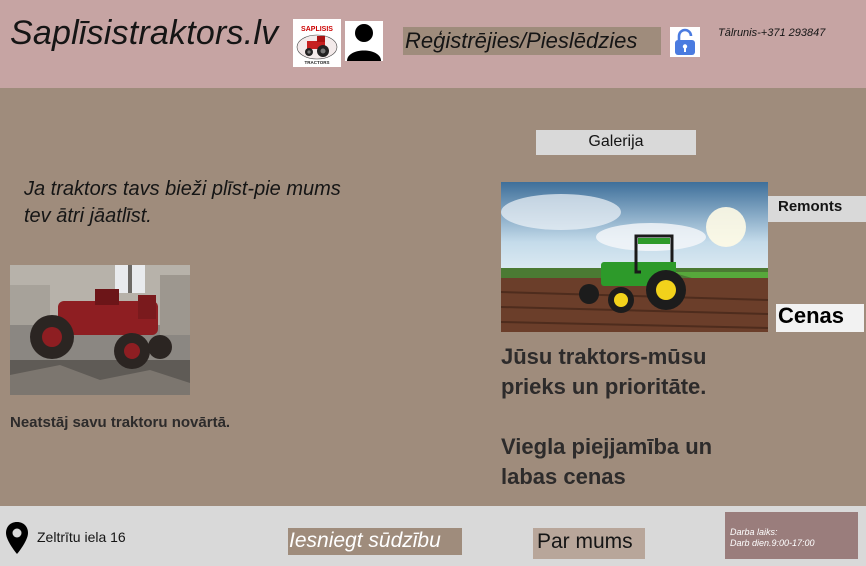 The height and width of the screenshot is (566, 866). I want to click on neglect-text: Neatstāj savu traktoru novārtā., so click(120, 422).